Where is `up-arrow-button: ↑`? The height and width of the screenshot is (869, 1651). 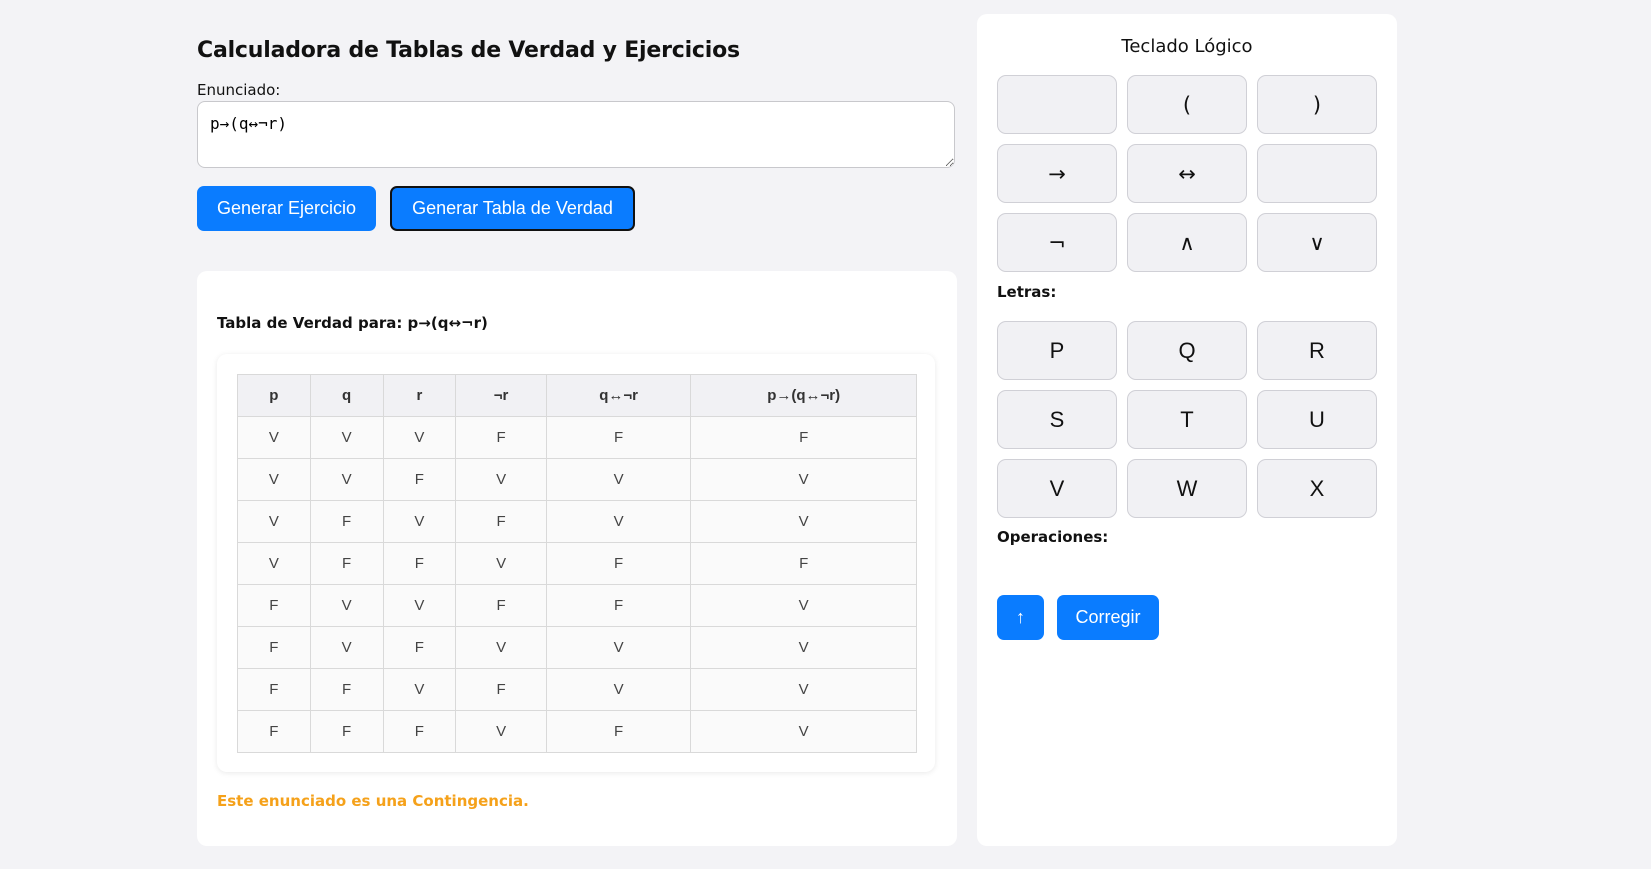
up-arrow-button: ↑ is located at coordinates (1020, 617).